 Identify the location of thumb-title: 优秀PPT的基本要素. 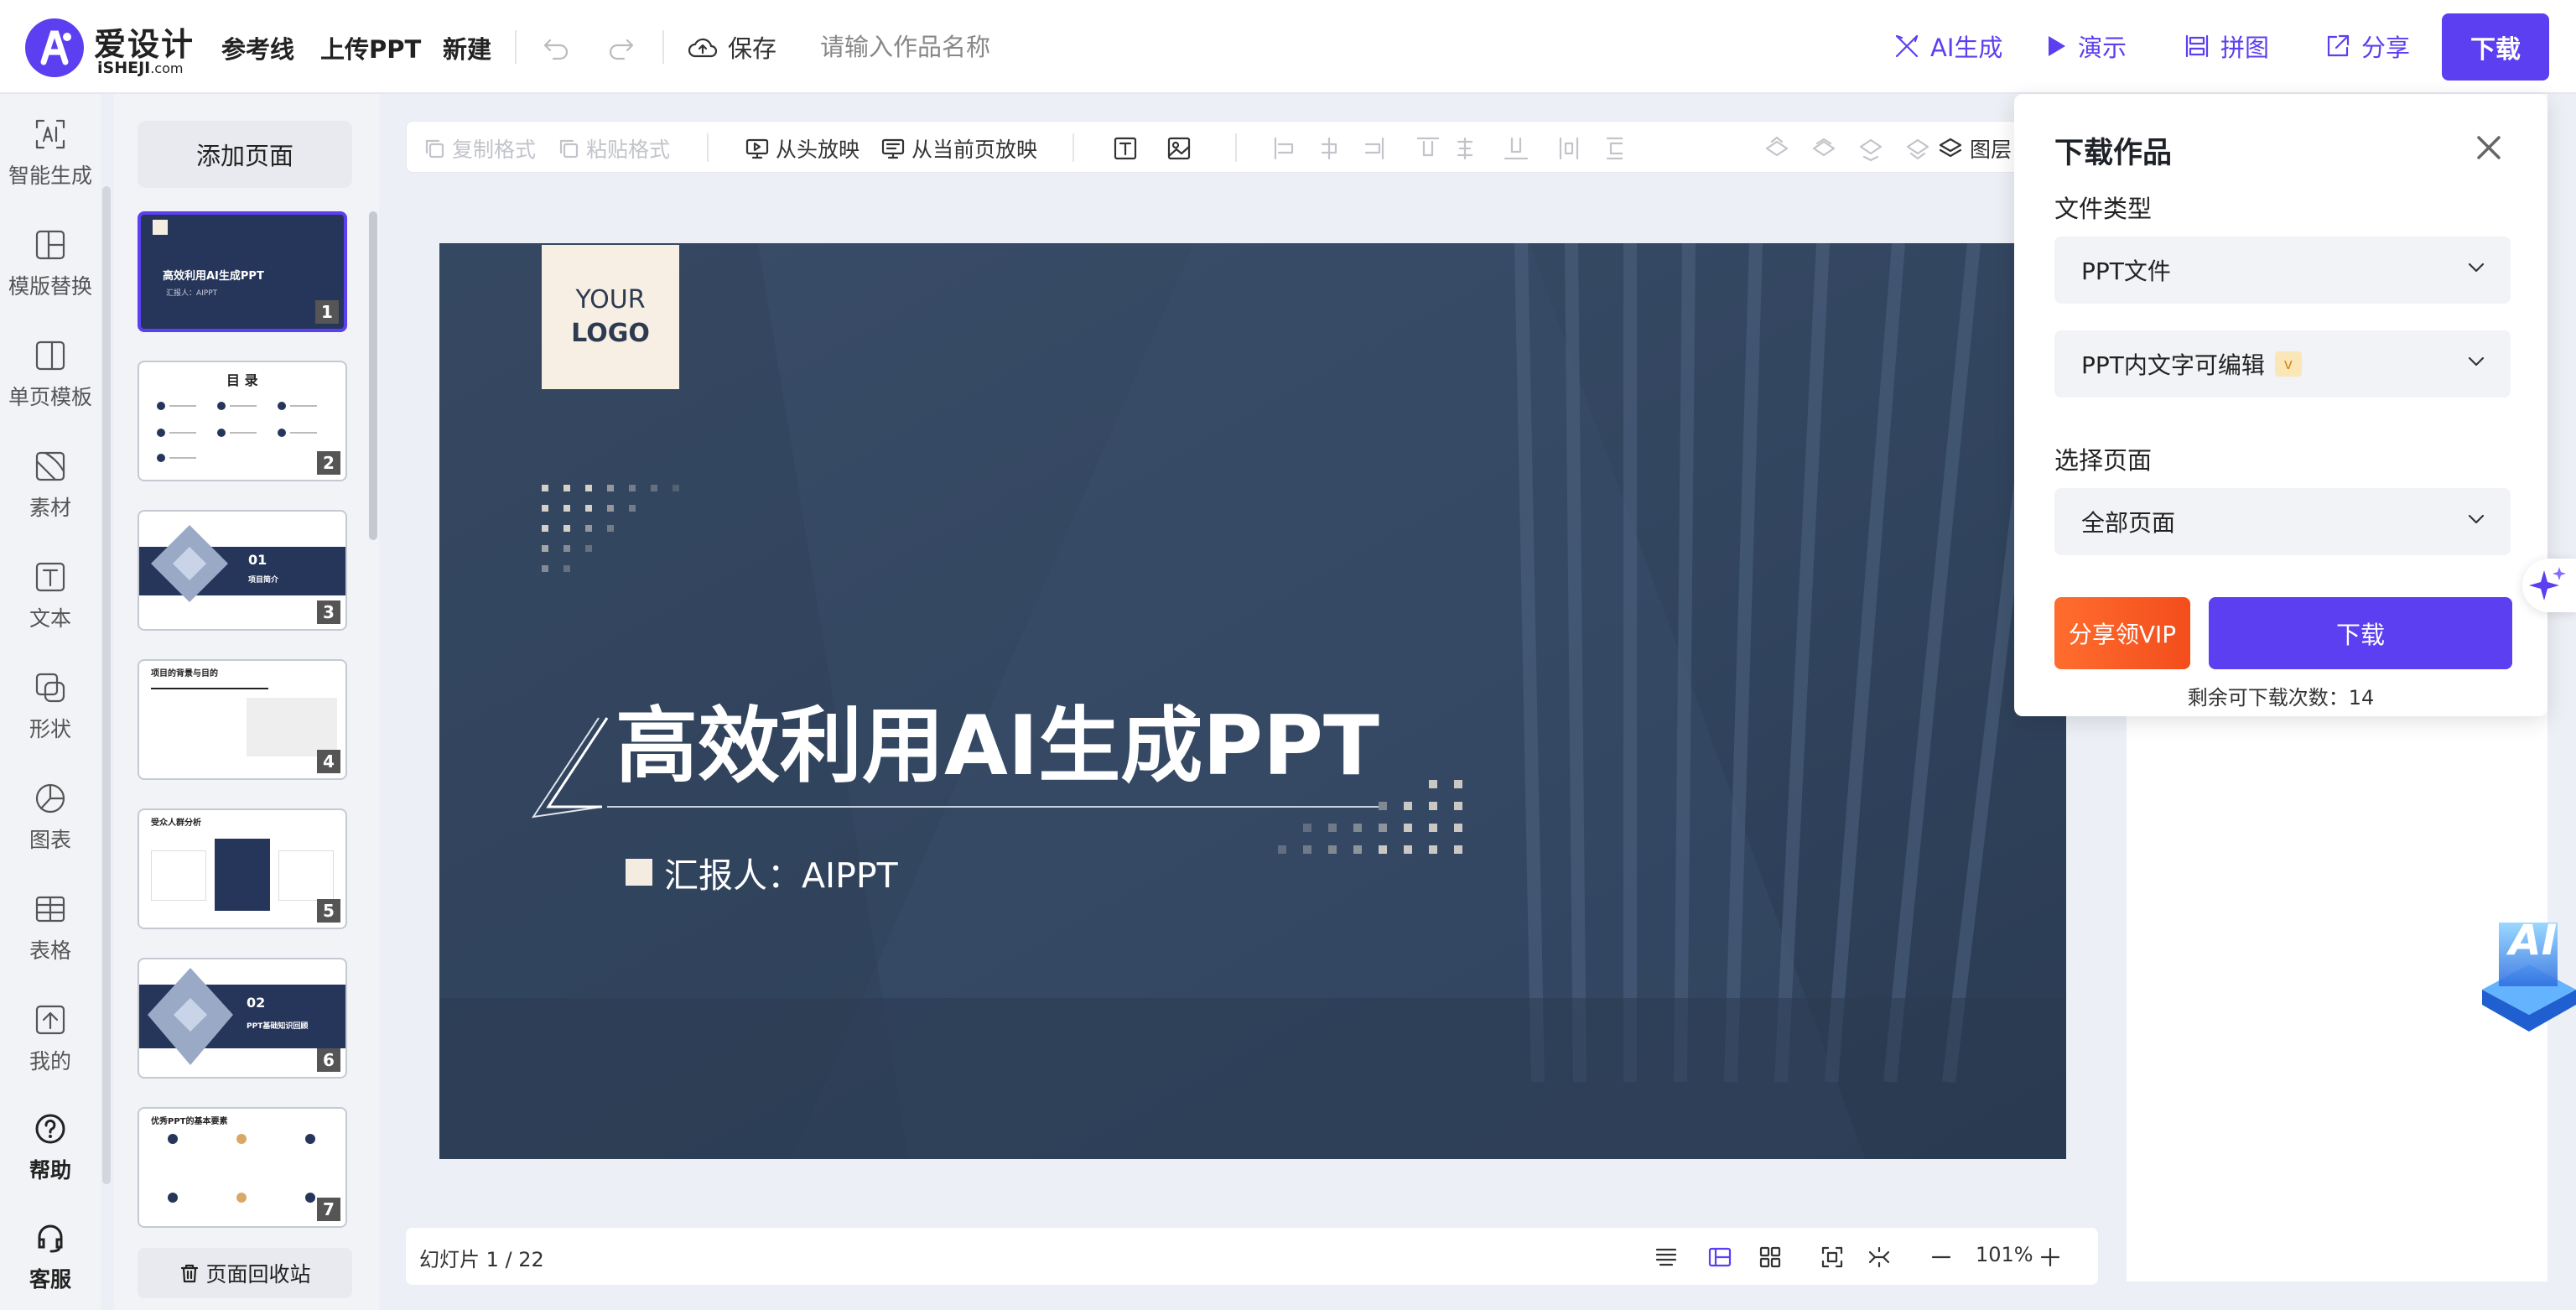
(189, 1121).